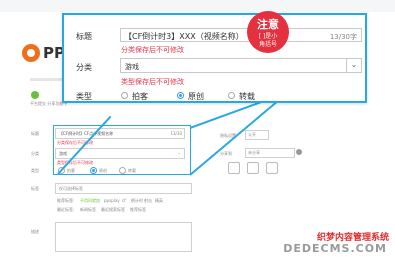 This screenshot has width=395, height=264. I want to click on popup-type-option-3: 转载, so click(247, 96).